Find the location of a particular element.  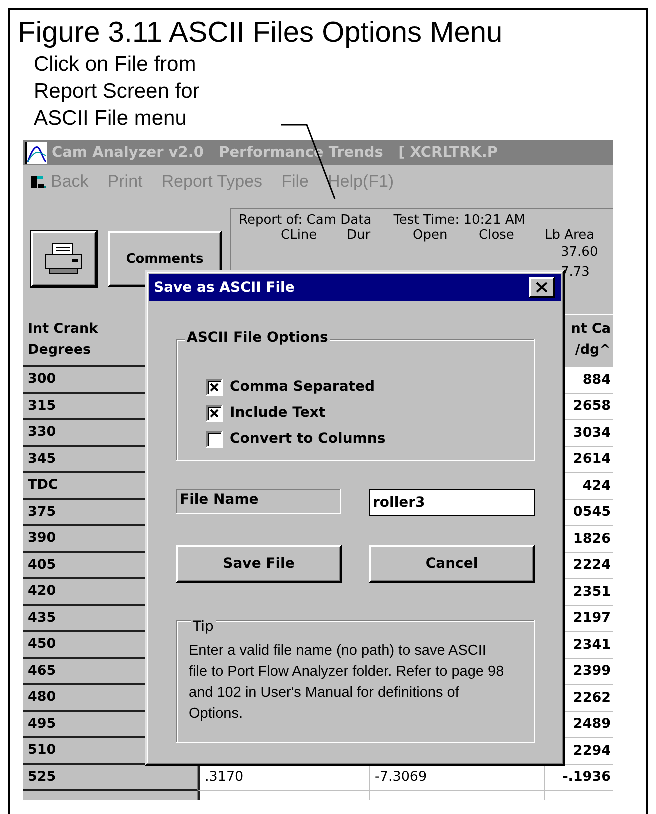

column-label: Close is located at coordinates (497, 235).